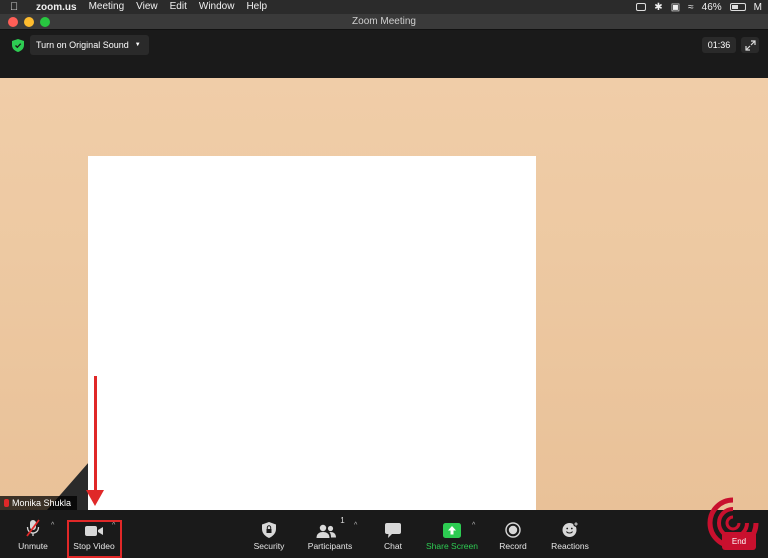 Image resolution: width=768 pixels, height=558 pixels. I want to click on window-titlebar: Zoom Meeting, so click(384, 22).